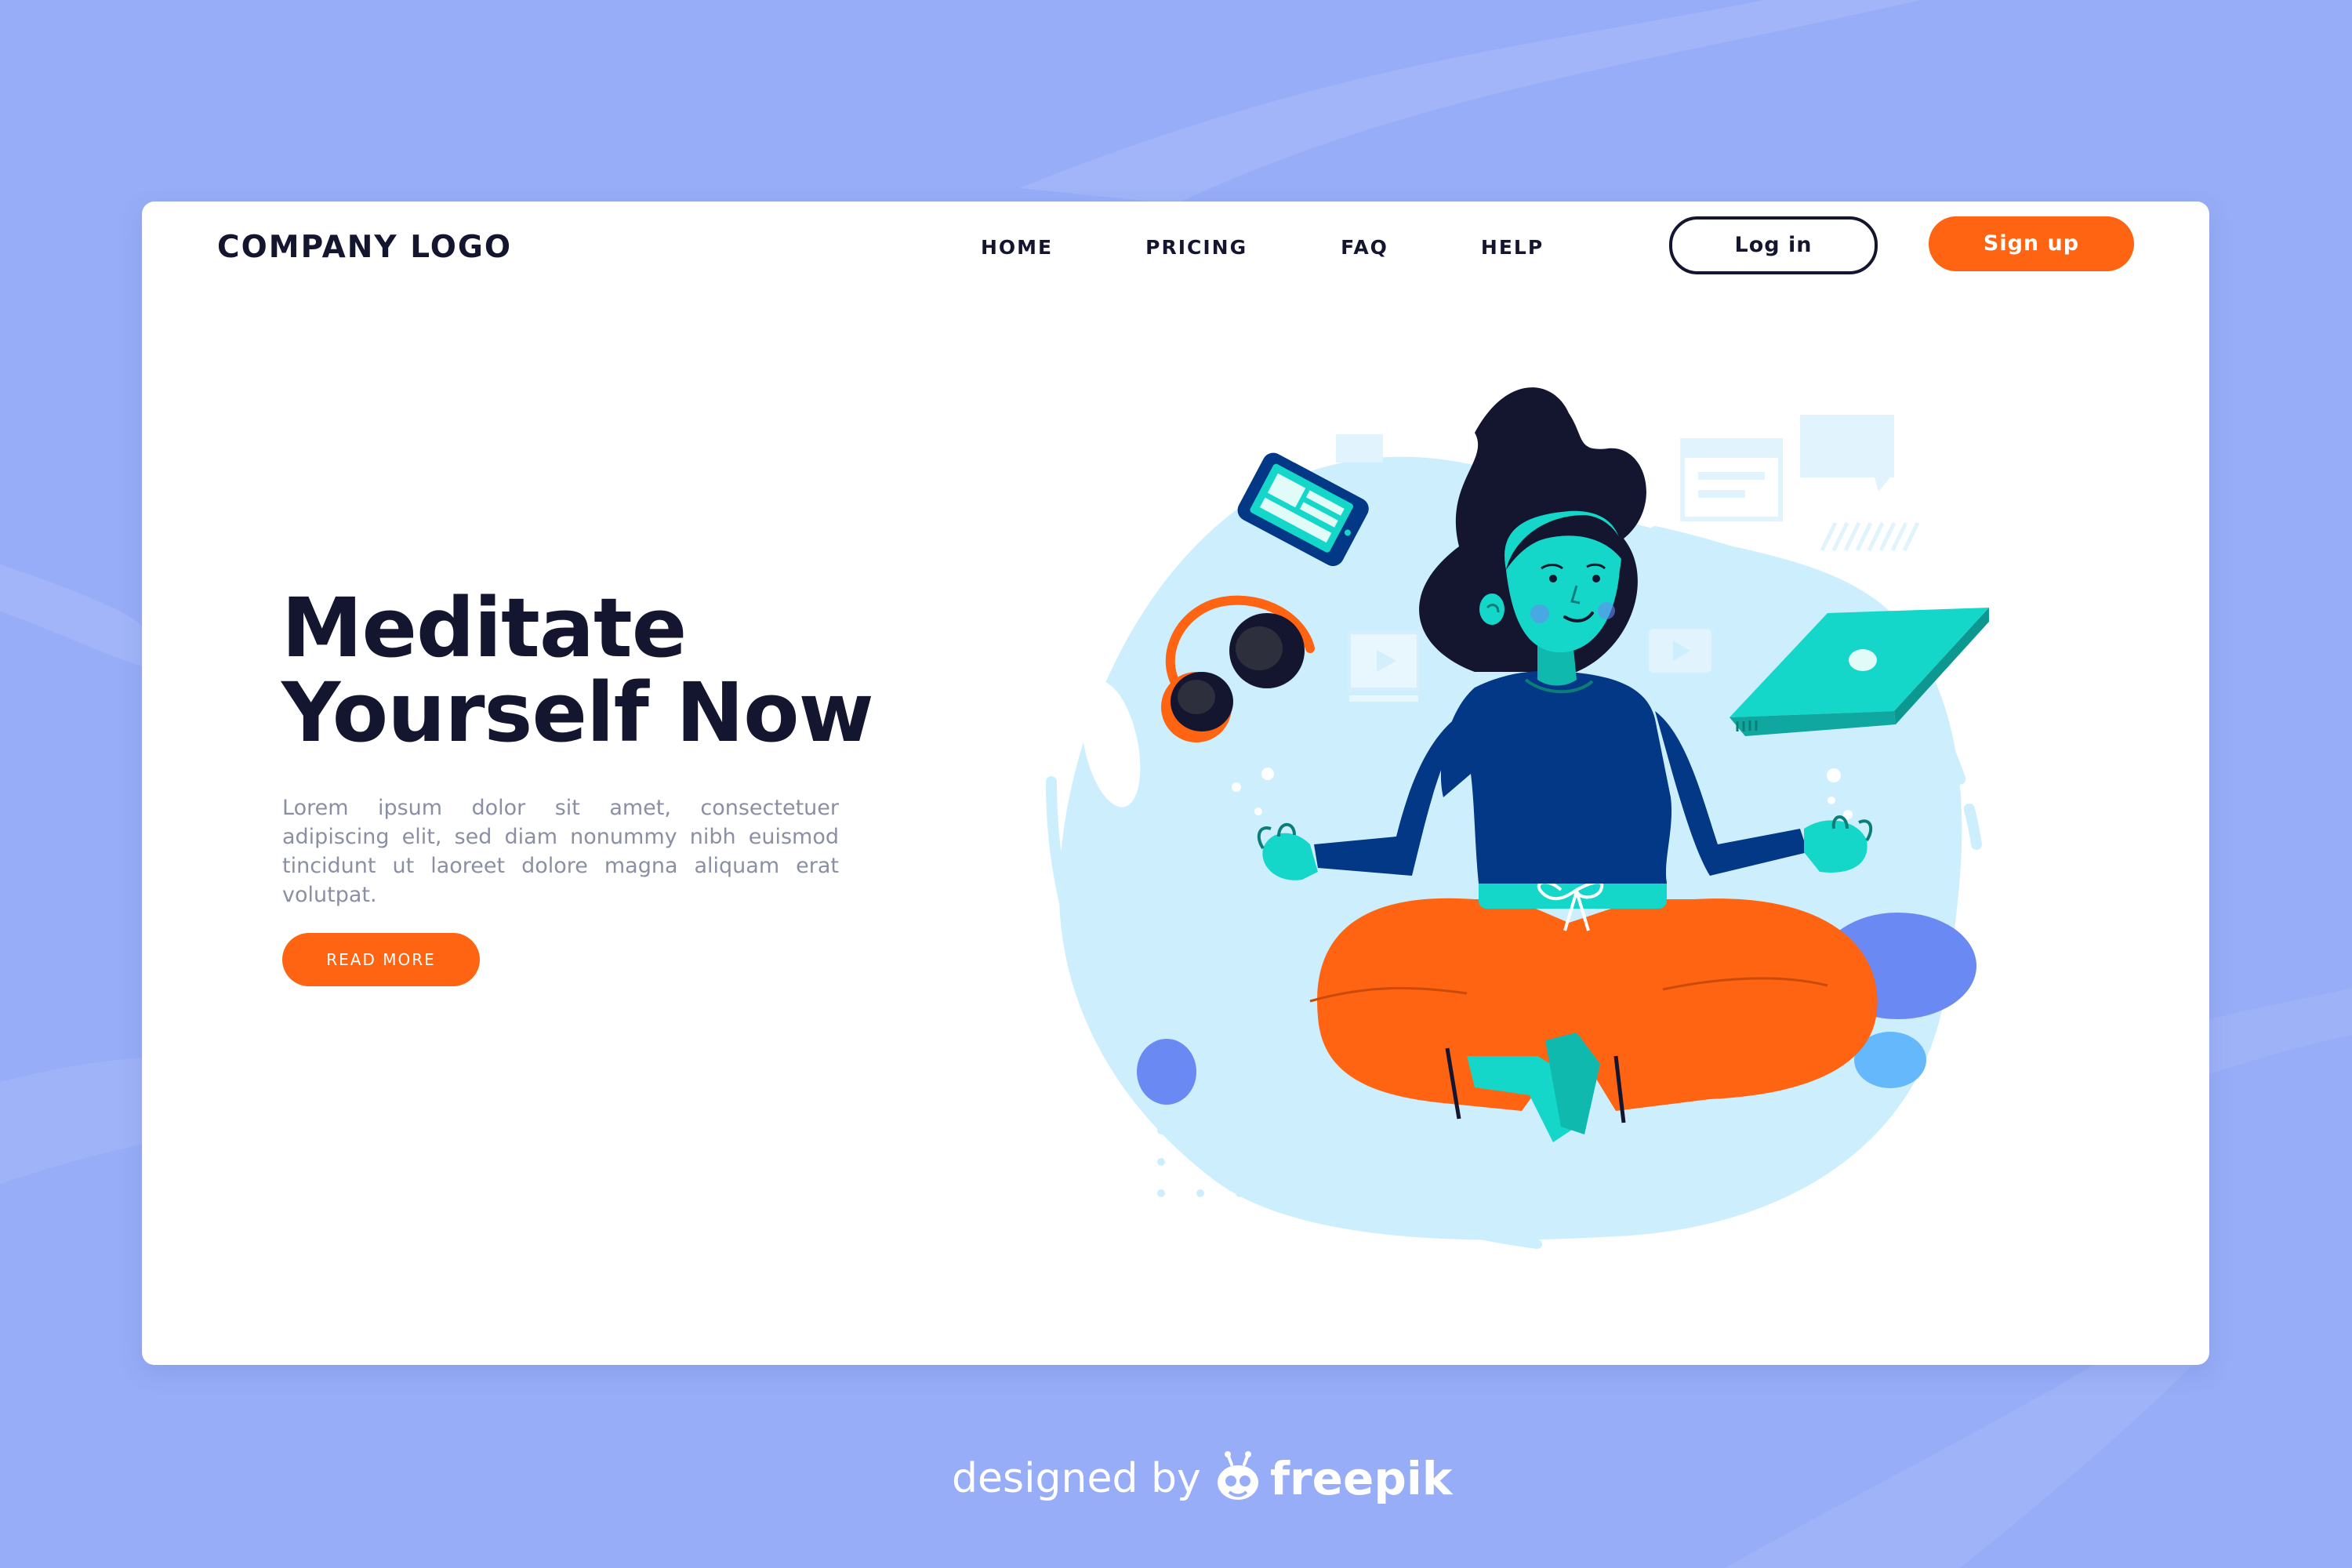 The height and width of the screenshot is (1568, 2352). Describe the element at coordinates (1076, 1478) in the screenshot. I see `credit-prefix: designed by` at that location.